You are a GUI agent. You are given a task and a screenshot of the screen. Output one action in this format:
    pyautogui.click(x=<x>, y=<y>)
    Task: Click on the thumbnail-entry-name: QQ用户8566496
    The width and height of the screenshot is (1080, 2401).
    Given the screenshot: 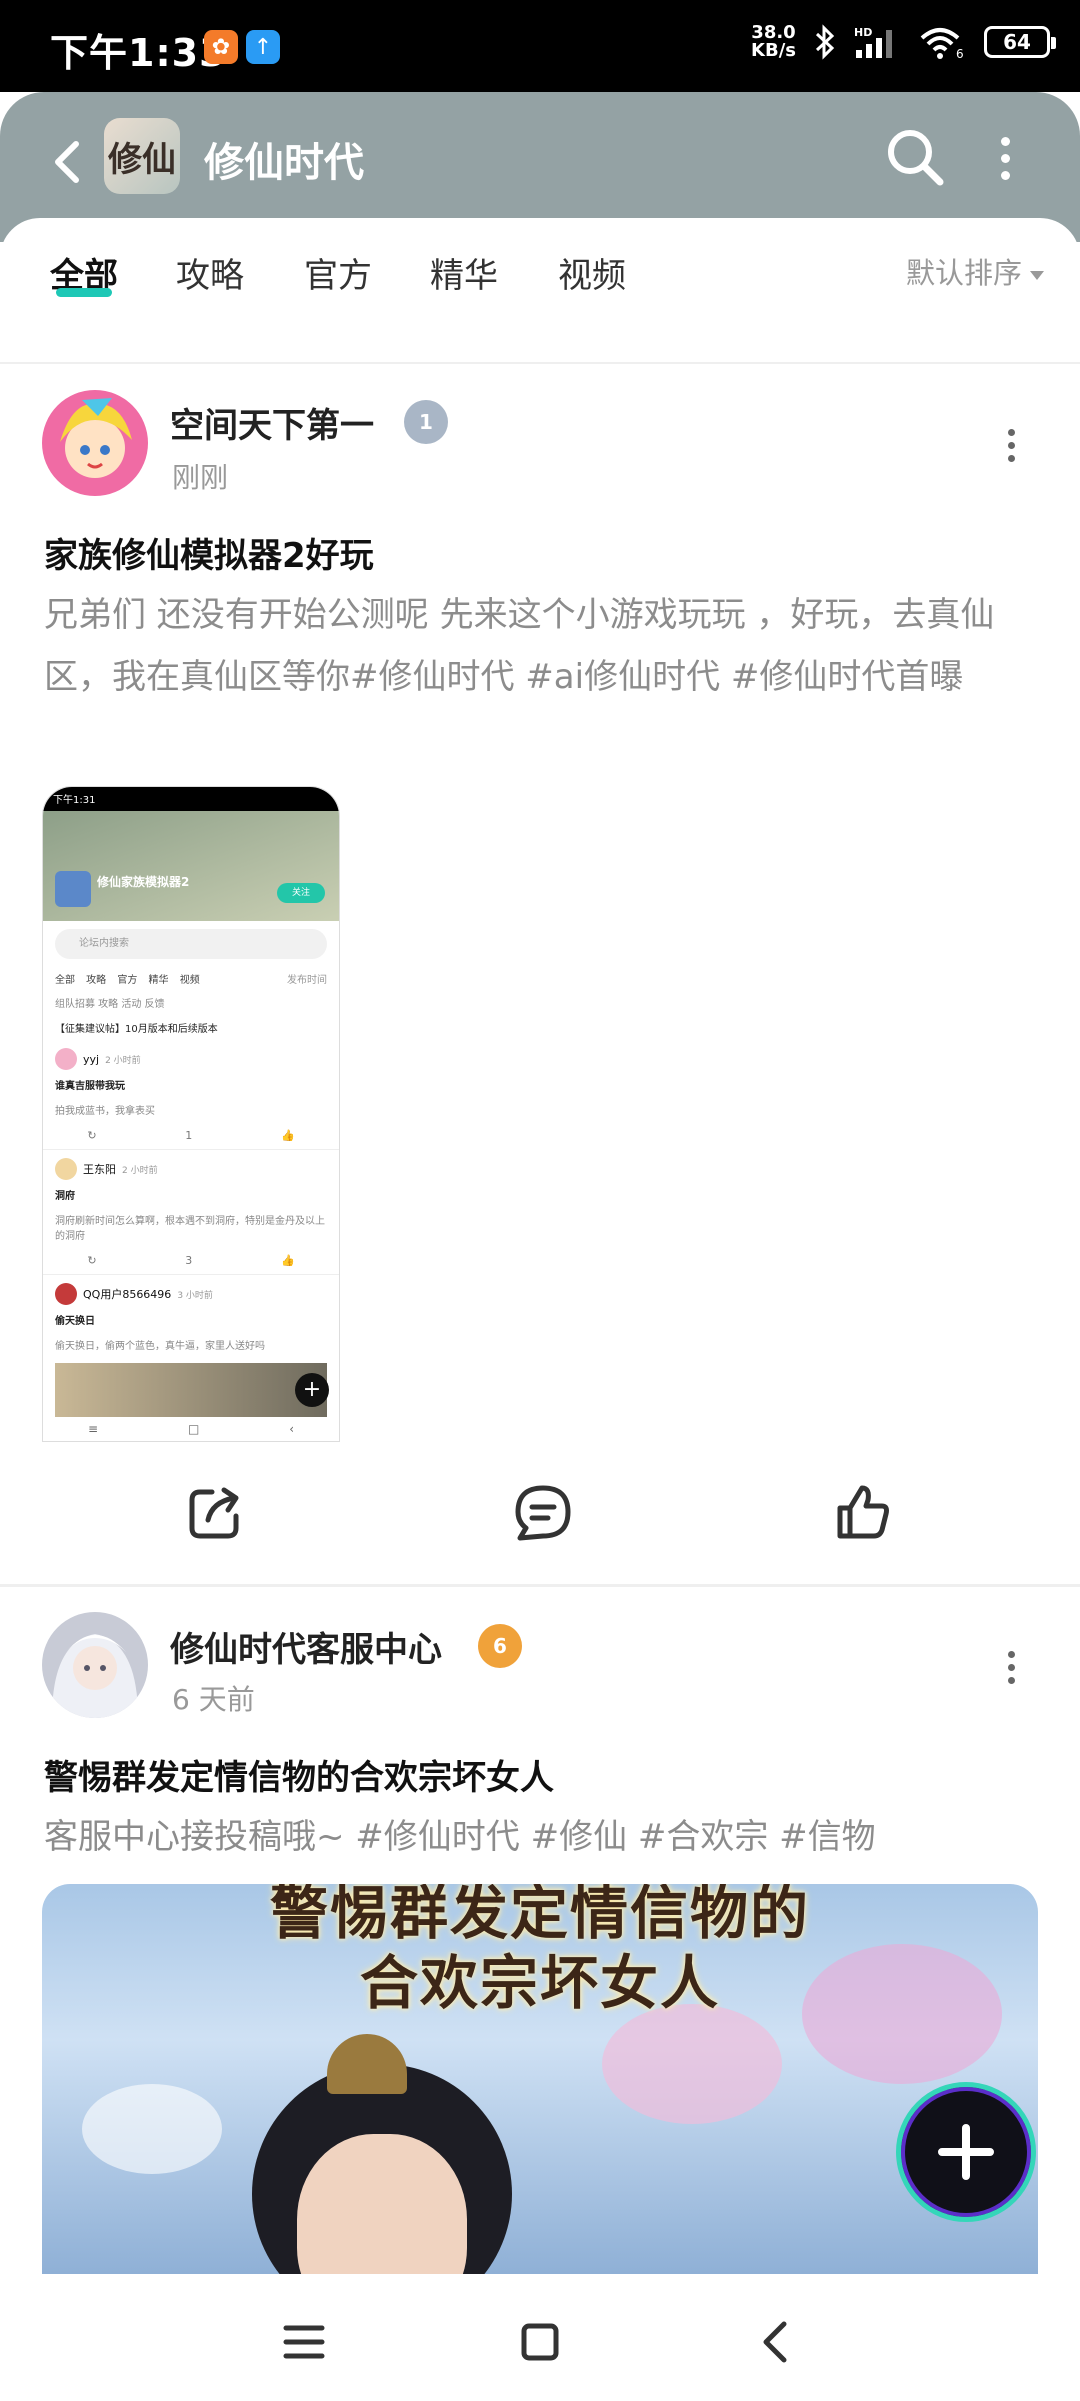 What is the action you would take?
    pyautogui.click(x=127, y=1294)
    